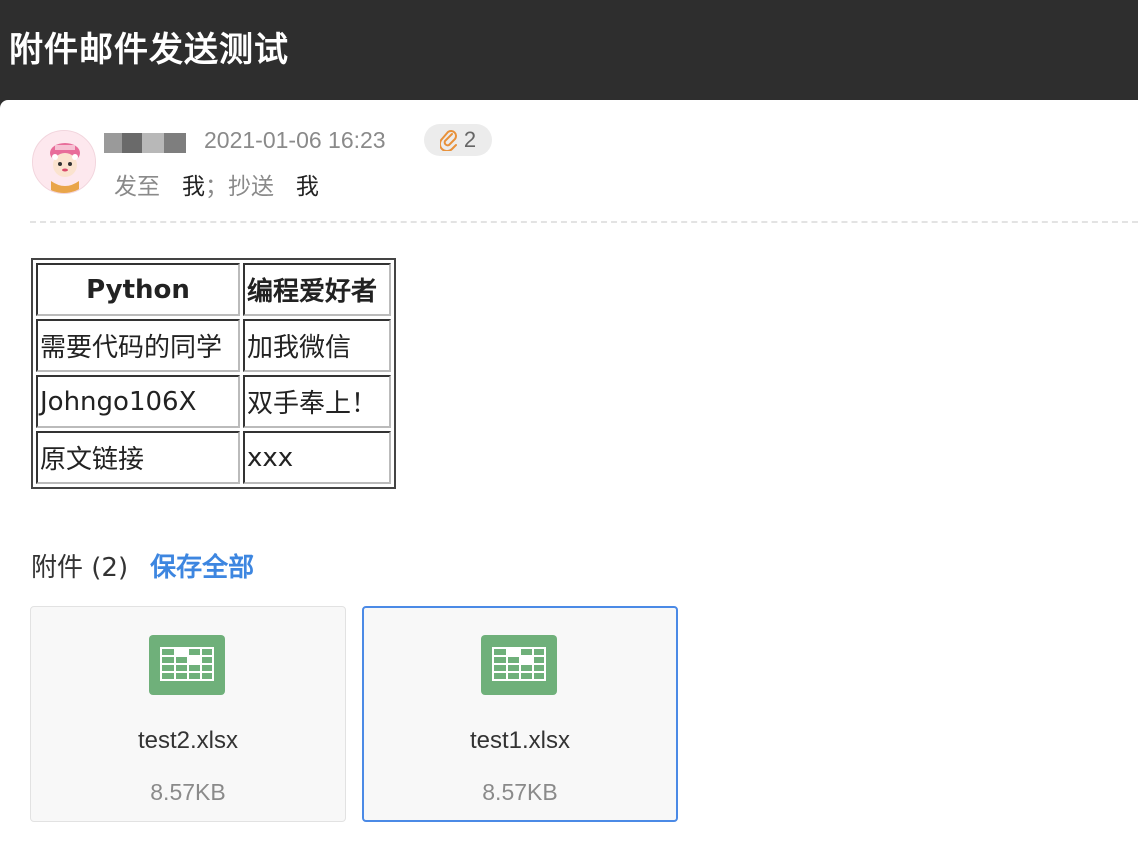 This screenshot has width=1138, height=844. What do you see at coordinates (307, 187) in the screenshot?
I see `cc-recipient: 我` at bounding box center [307, 187].